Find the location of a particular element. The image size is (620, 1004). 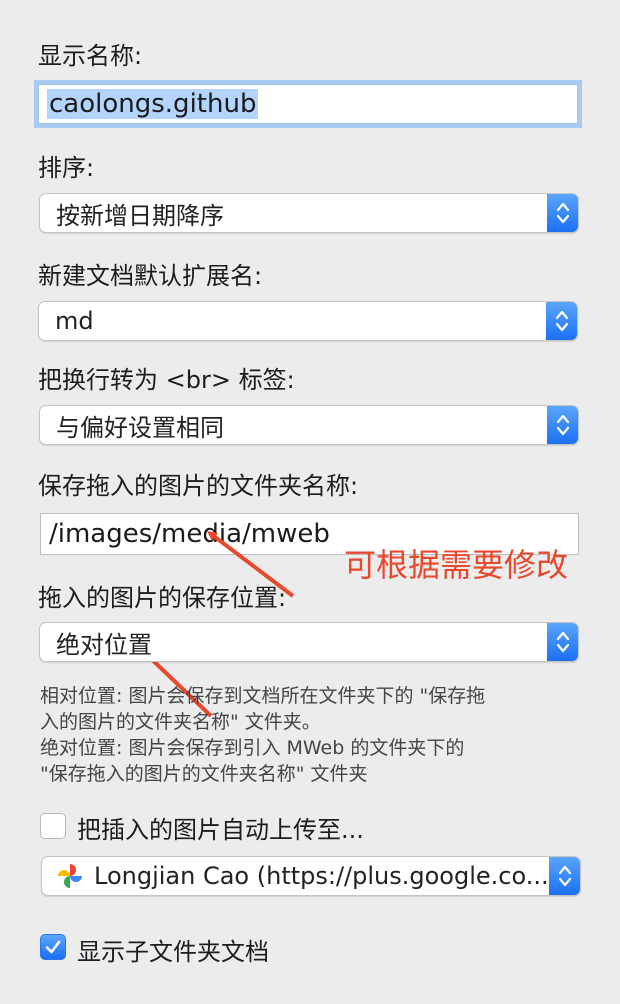

image-location-selected-value: 绝对位置 is located at coordinates (104, 644).